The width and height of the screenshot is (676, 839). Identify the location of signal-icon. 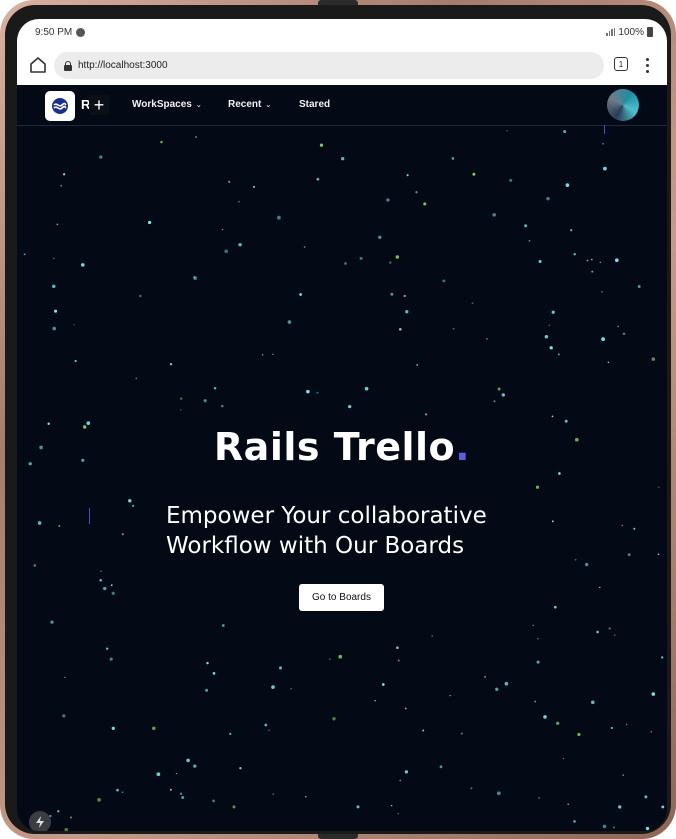
(611, 32).